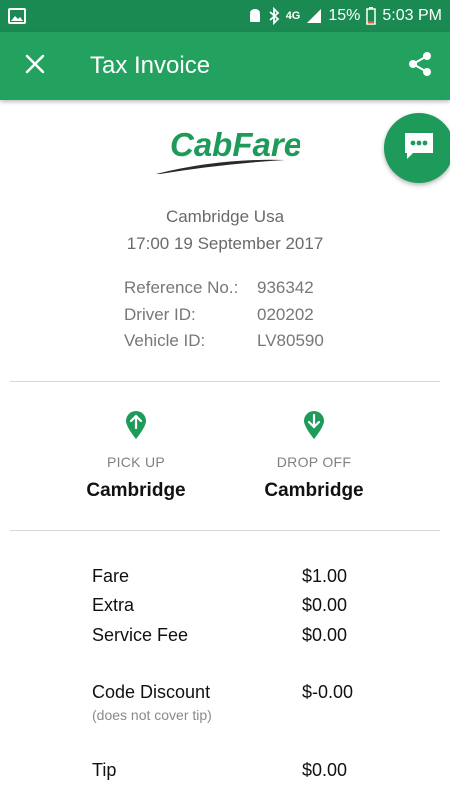 The width and height of the screenshot is (450, 800). What do you see at coordinates (285, 287) in the screenshot?
I see `reference-value: 936342` at bounding box center [285, 287].